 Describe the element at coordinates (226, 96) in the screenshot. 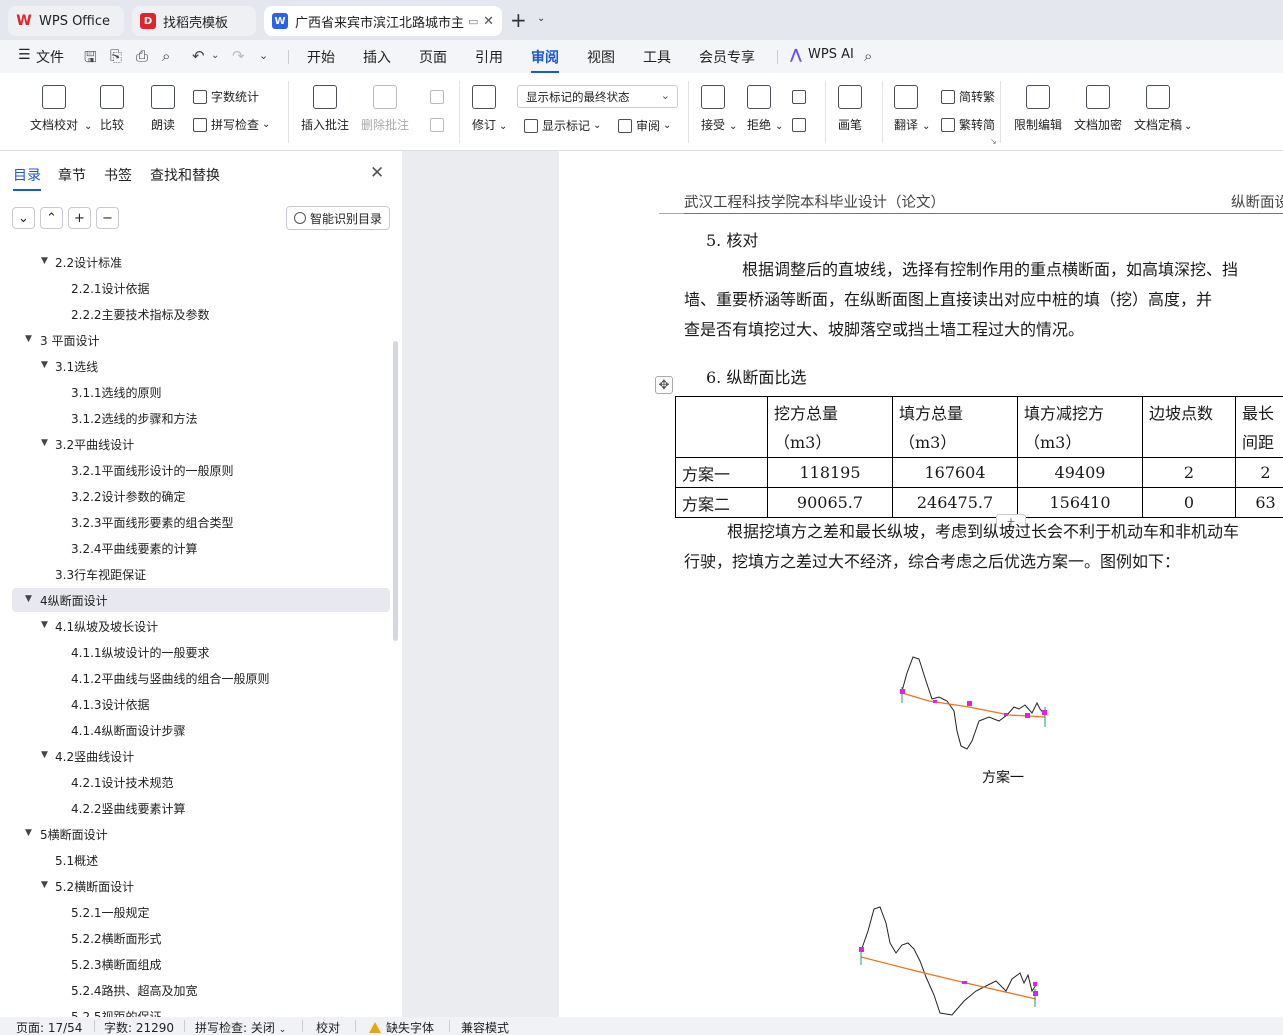

I see `word-count-button: 字数统计` at that location.